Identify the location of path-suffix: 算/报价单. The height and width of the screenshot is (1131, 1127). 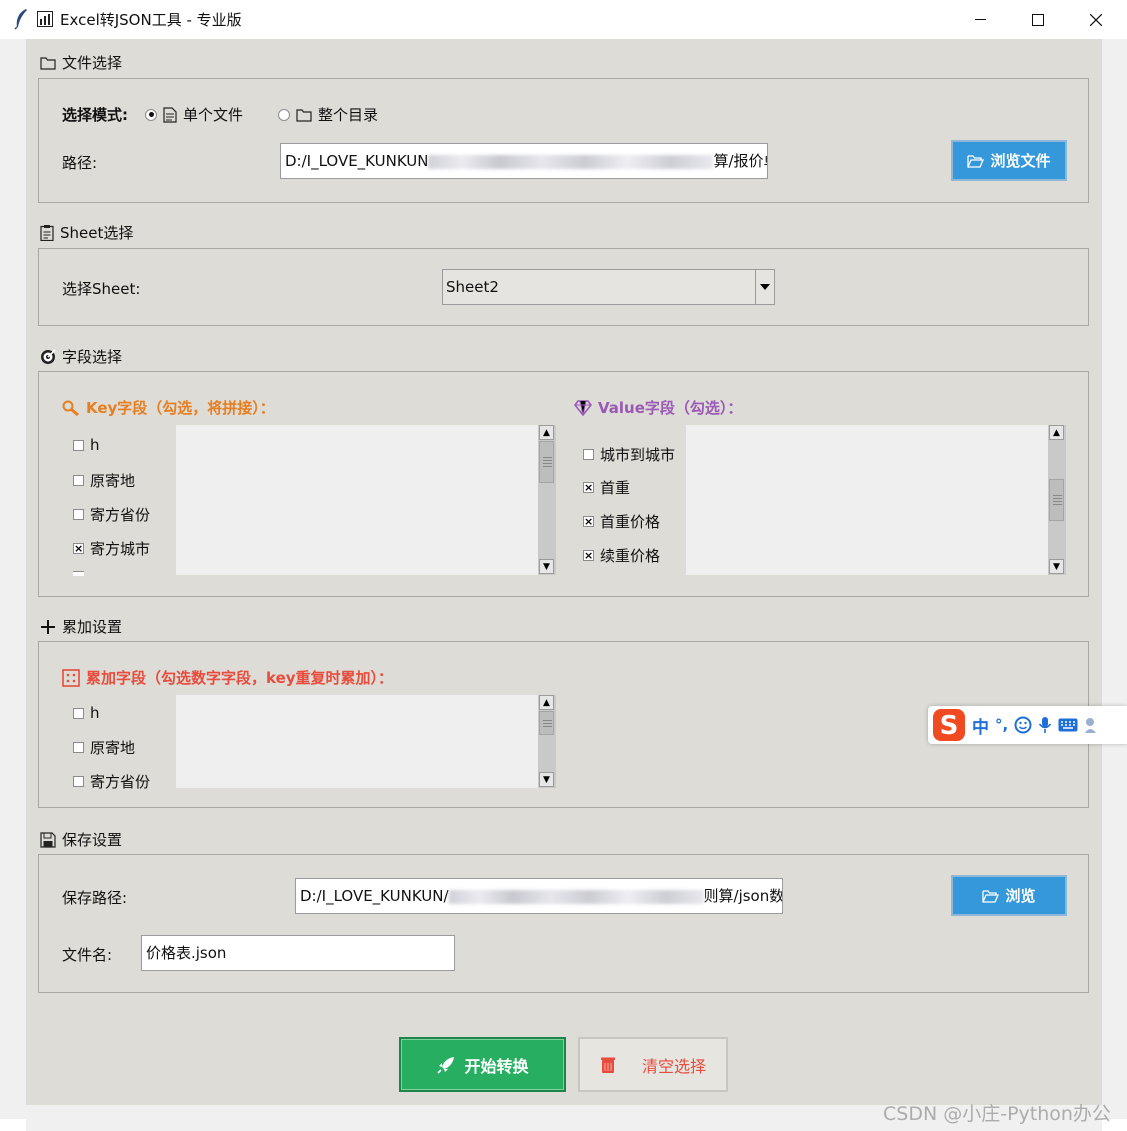
(740, 161).